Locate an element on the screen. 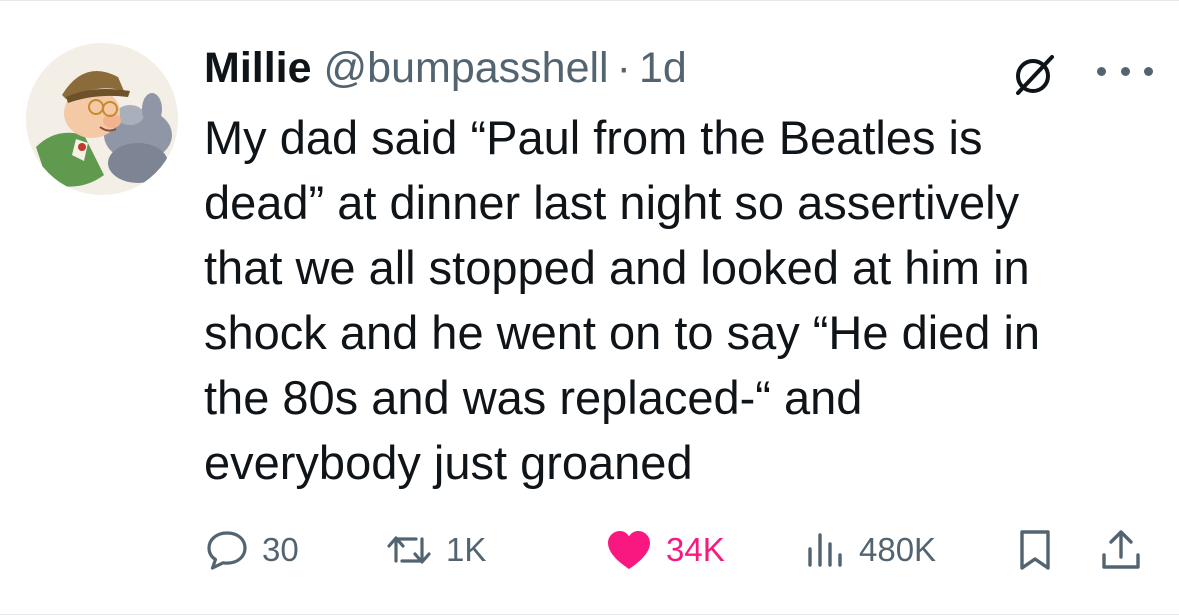  more-dots-icon is located at coordinates (1125, 71).